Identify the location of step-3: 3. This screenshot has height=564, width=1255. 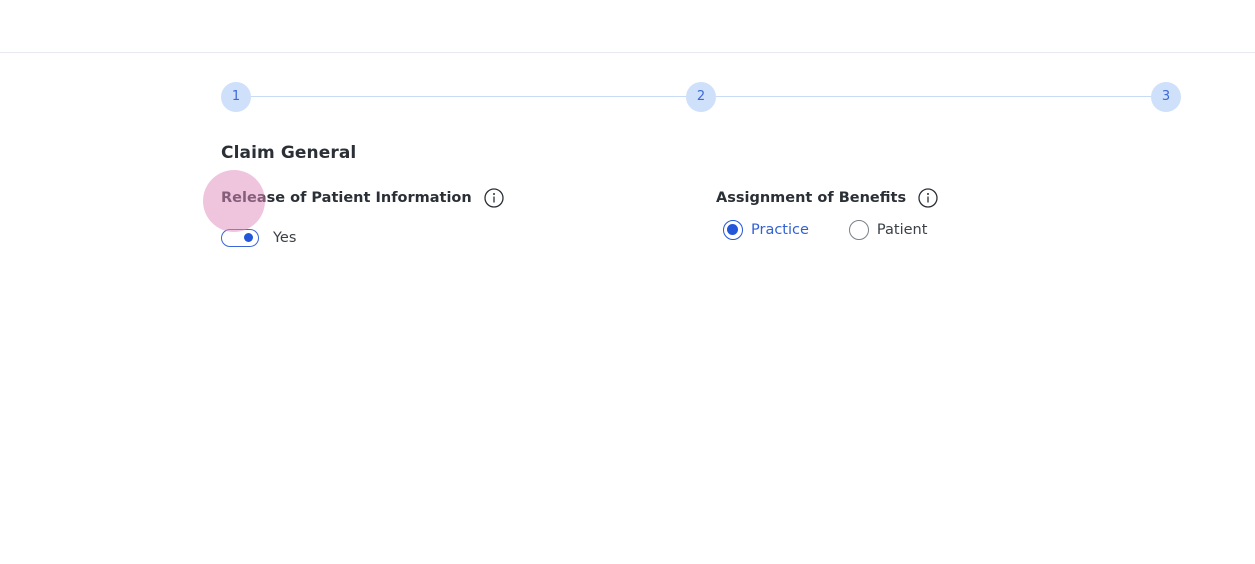
(1166, 97).